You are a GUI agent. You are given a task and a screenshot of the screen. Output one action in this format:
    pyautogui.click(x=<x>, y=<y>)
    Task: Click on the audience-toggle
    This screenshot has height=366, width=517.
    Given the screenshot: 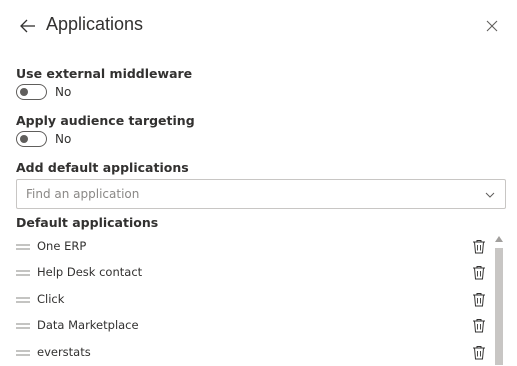 What is the action you would take?
    pyautogui.click(x=31, y=139)
    